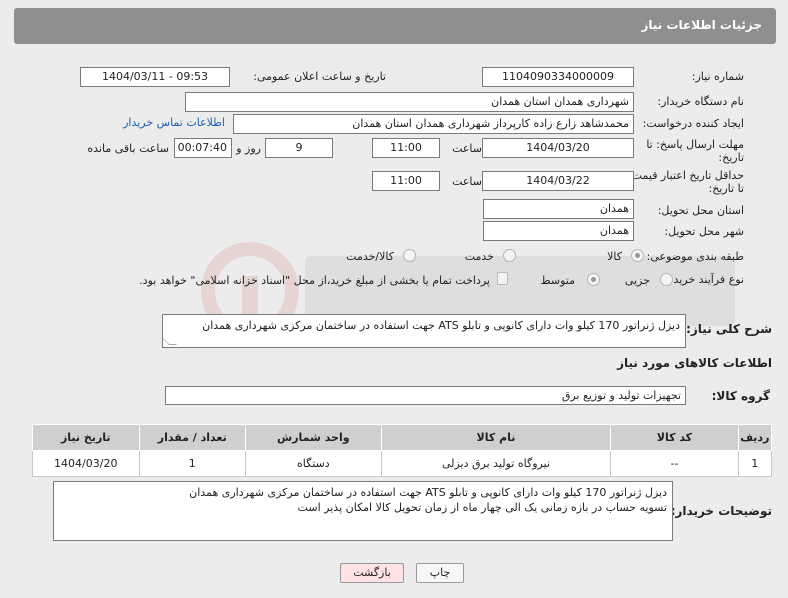 This screenshot has height=598, width=788. Describe the element at coordinates (86, 437) in the screenshot. I see `col-need-date: تاریخ نیاز` at that location.